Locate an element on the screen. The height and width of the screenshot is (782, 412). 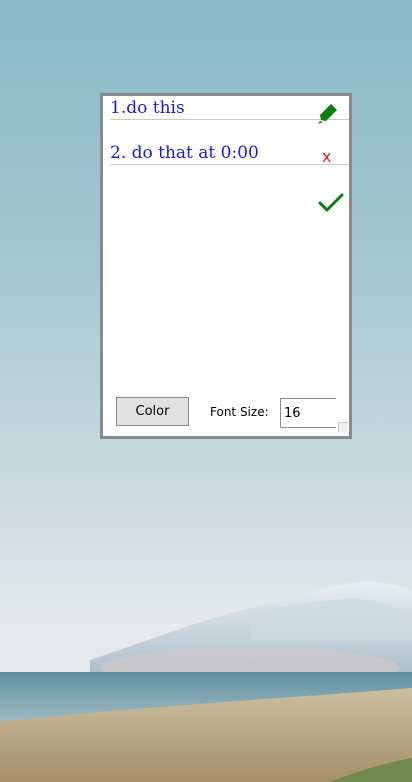
check-icon is located at coordinates (331, 203).